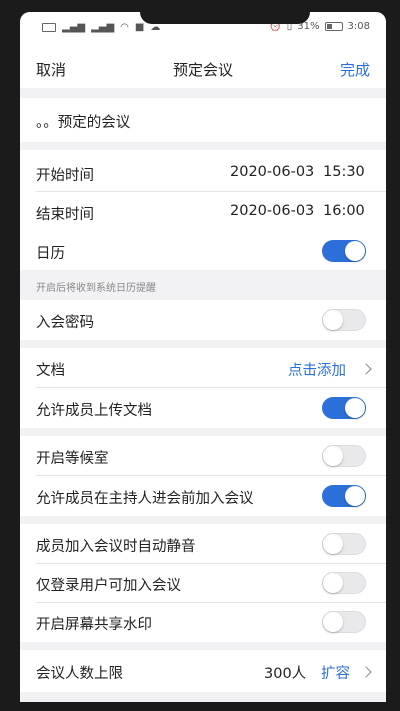 This screenshot has width=400, height=711. Describe the element at coordinates (344, 251) in the screenshot. I see `calendar-toggle` at that location.